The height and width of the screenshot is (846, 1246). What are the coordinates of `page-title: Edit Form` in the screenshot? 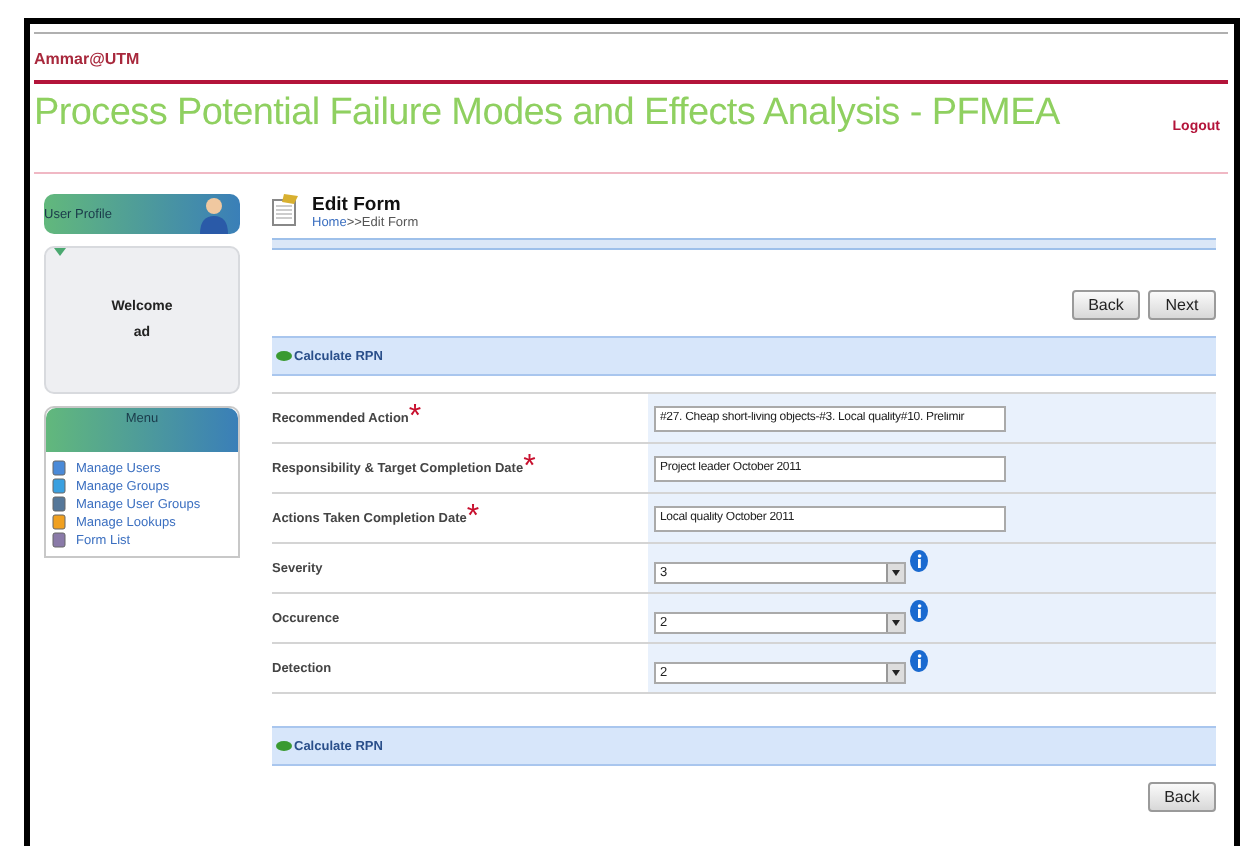 It's located at (357, 205).